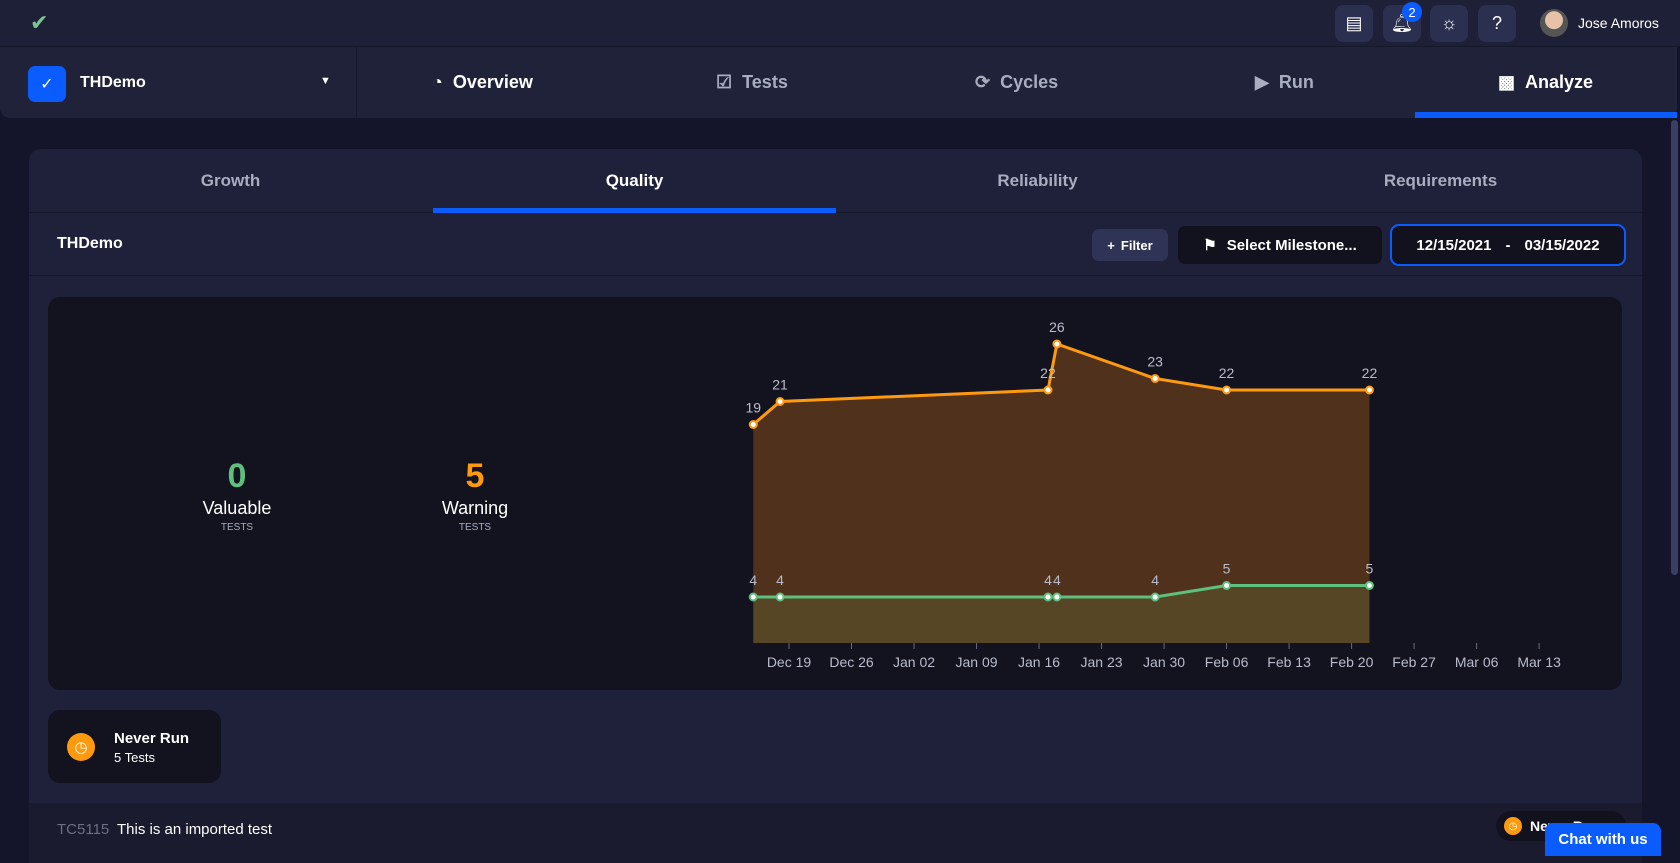 Image resolution: width=1680 pixels, height=863 pixels. Describe the element at coordinates (780, 385) in the screenshot. I see `data-label: 21` at that location.